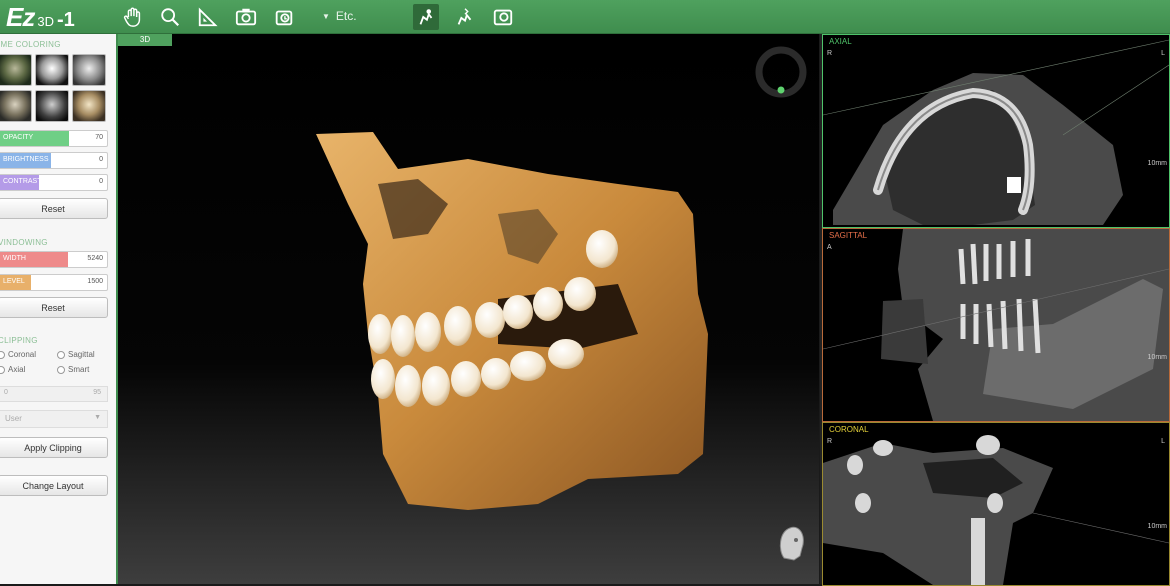  Describe the element at coordinates (996, 510) in the screenshot. I see `coronal-slice-image` at that location.